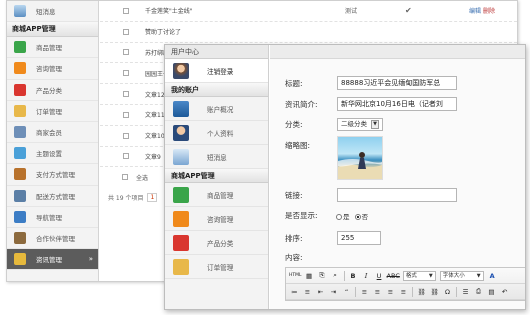 The image size is (530, 315). Describe the element at coordinates (155, 135) in the screenshot. I see `row-title: 文章10` at that location.